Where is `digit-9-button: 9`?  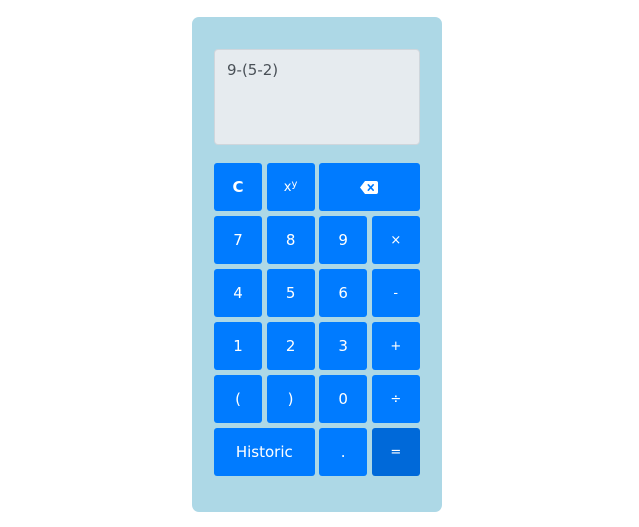
digit-9-button: 9 is located at coordinates (343, 240).